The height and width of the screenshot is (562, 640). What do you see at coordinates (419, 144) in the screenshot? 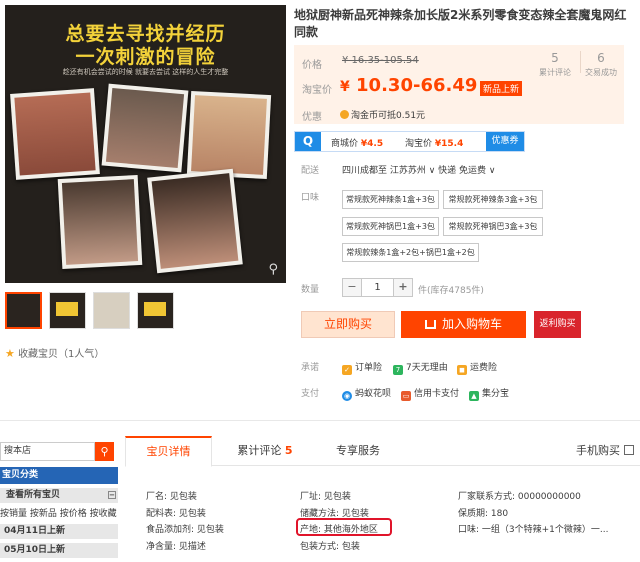
I see `taobao-price-label: 淘宝价` at bounding box center [419, 144].